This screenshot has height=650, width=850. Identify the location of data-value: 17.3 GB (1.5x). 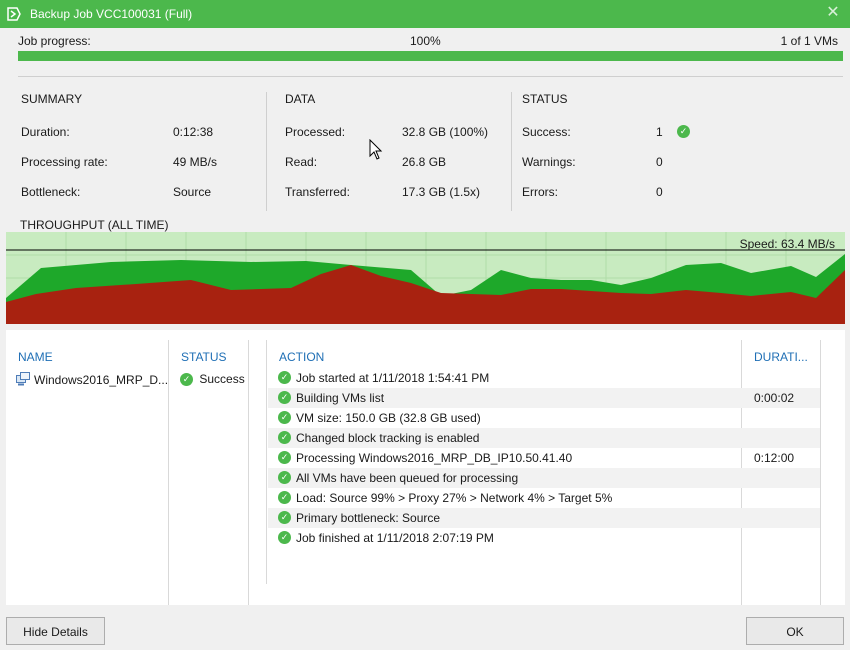
(441, 192).